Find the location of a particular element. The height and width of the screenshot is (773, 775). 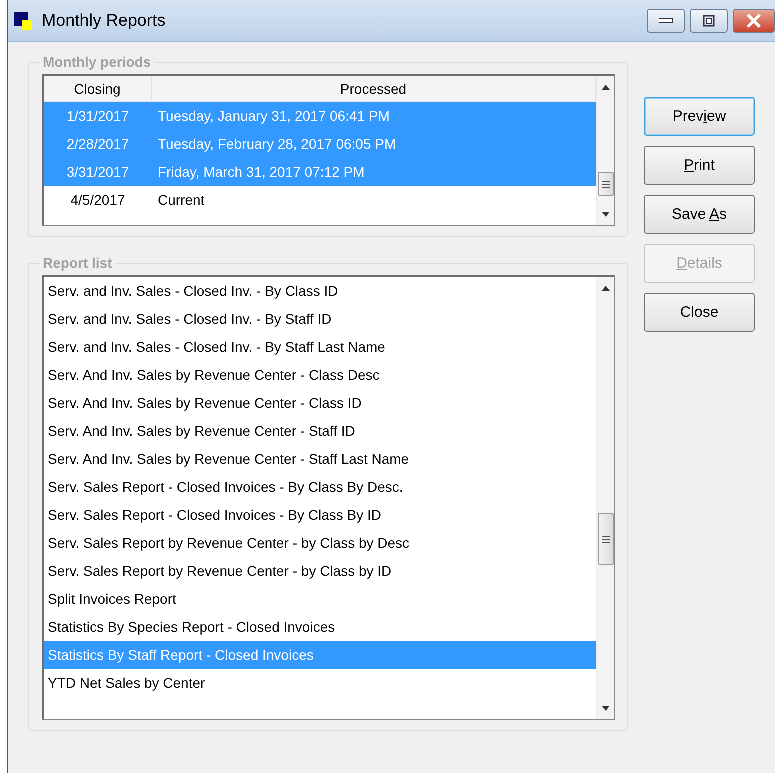

minimize-icon is located at coordinates (666, 21).